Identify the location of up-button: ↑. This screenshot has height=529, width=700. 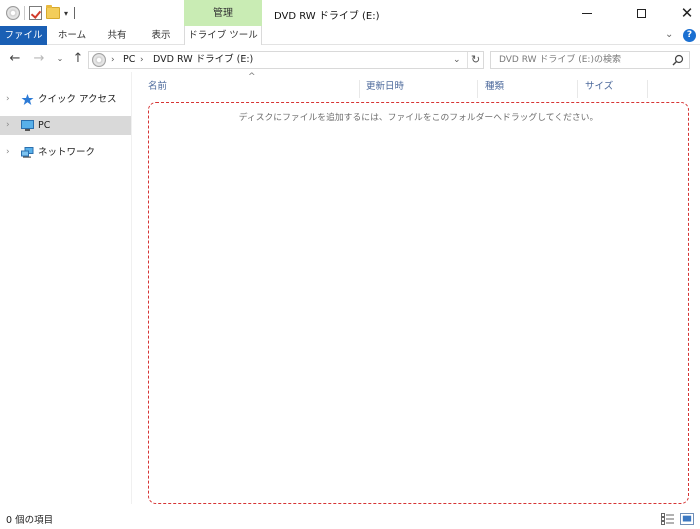
(78, 59).